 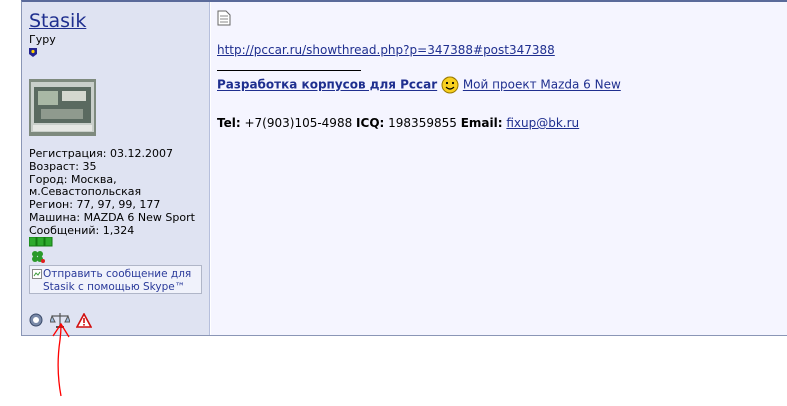 What do you see at coordinates (38, 257) in the screenshot?
I see `clover-icon` at bounding box center [38, 257].